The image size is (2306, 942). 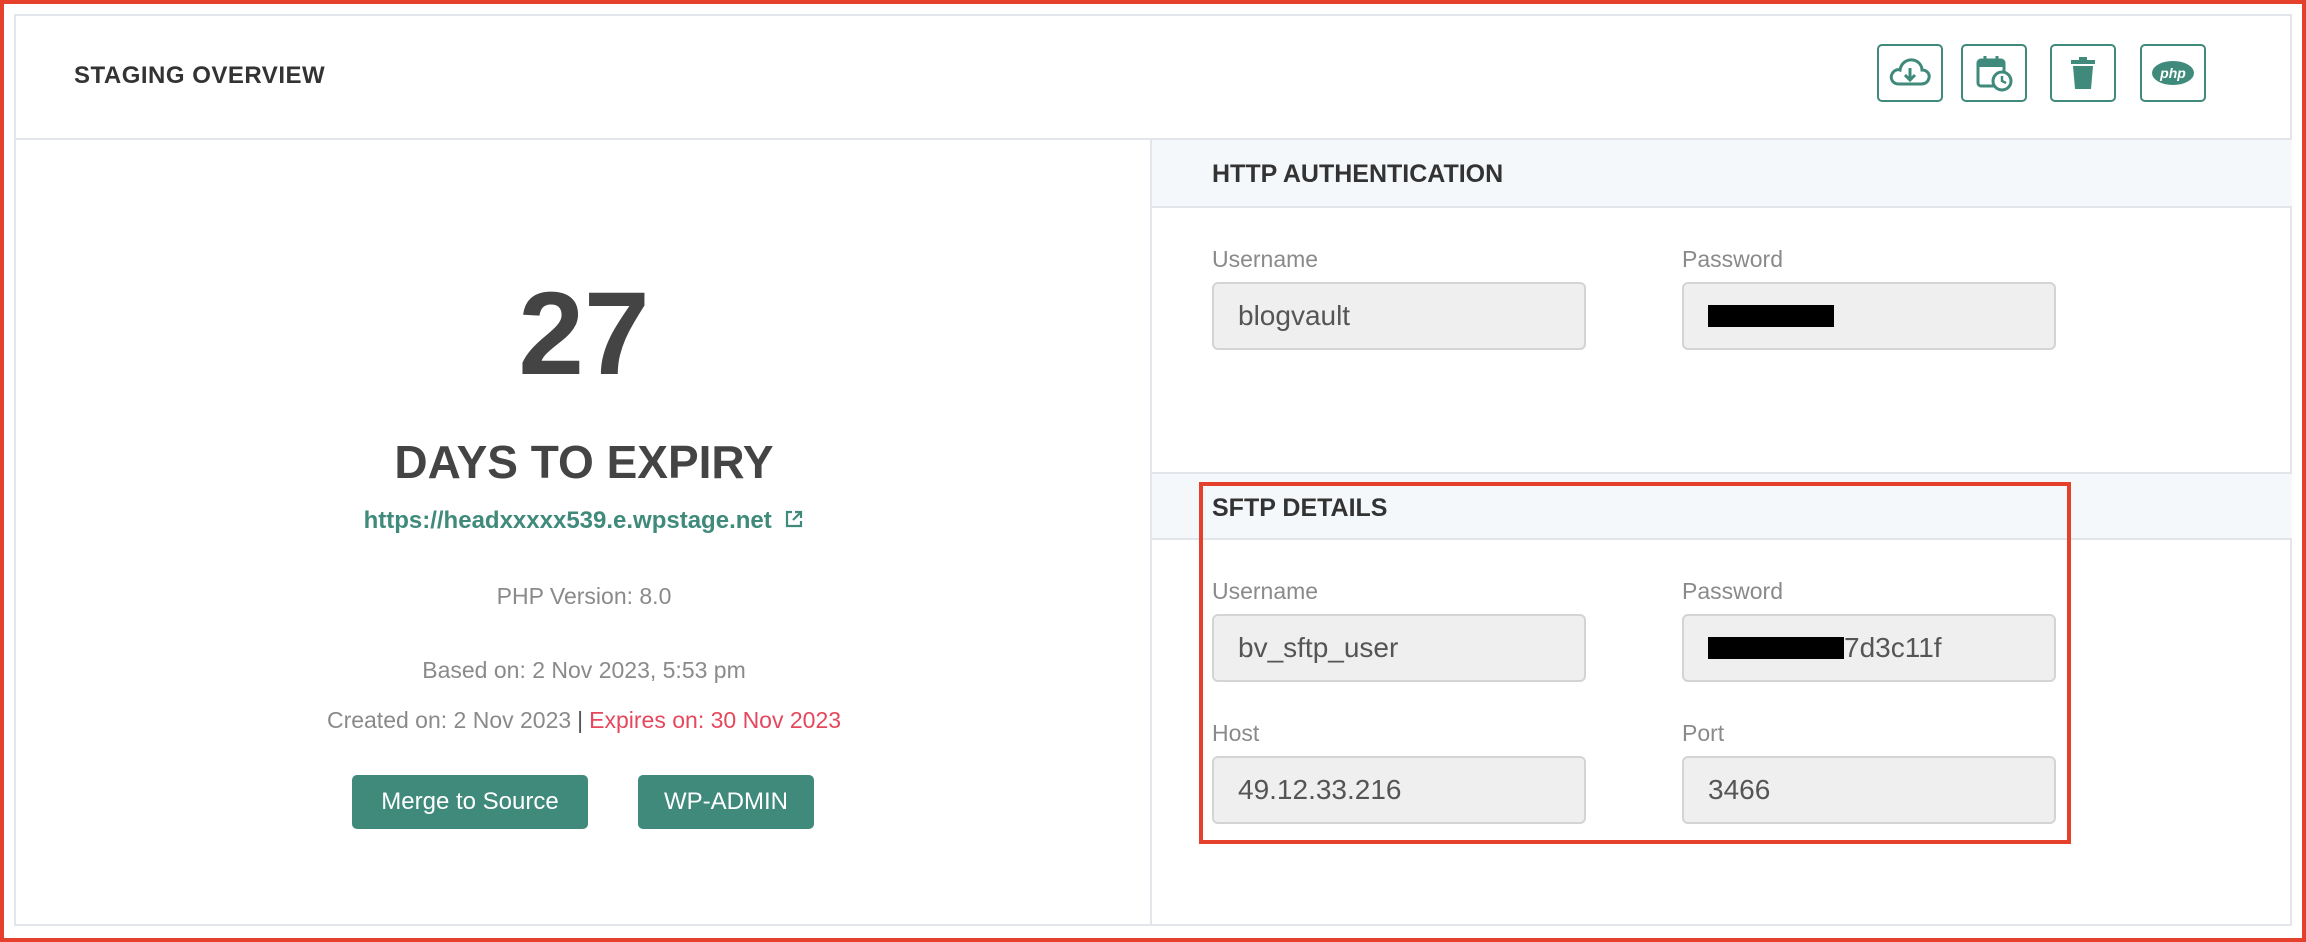 I want to click on staging-url-text: https://headxxxxx539.e.wpstage.net, so click(x=568, y=520).